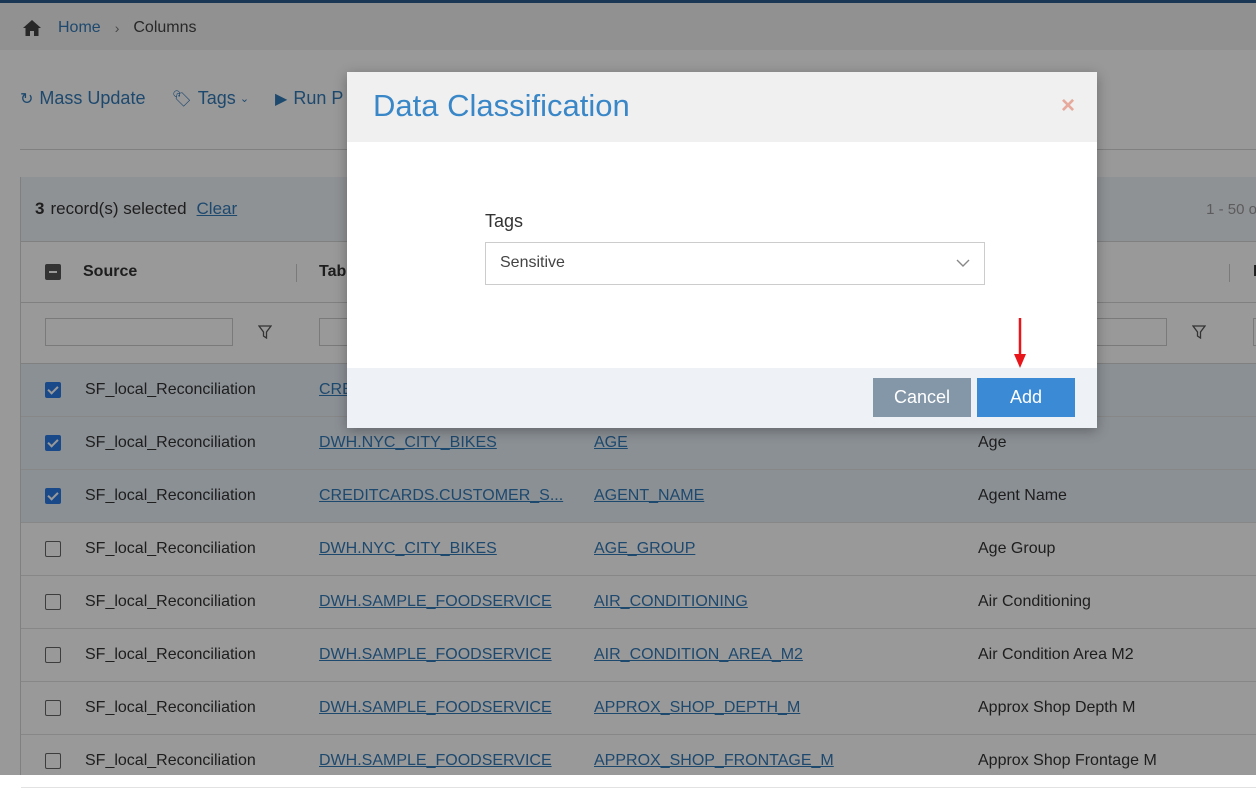  I want to click on modal-title: Data Classification, so click(501, 105).